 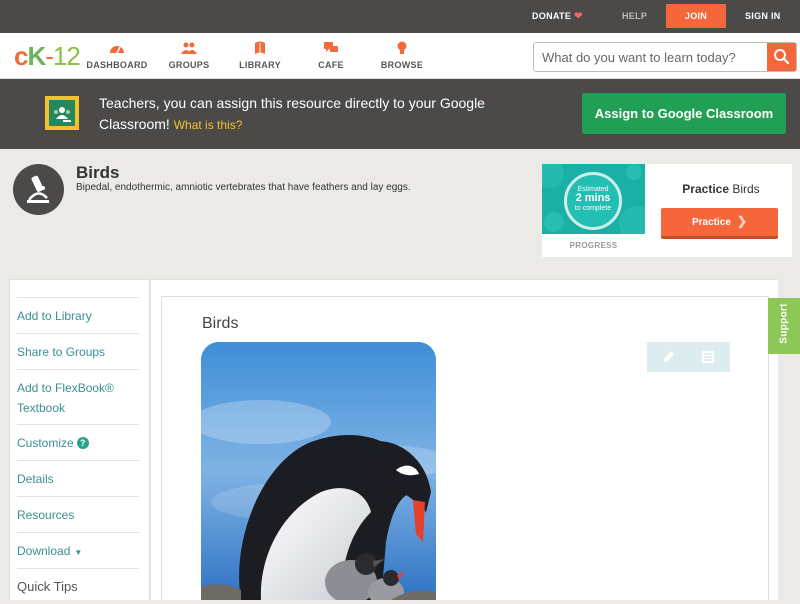 I want to click on assign-to-google-classroom-button: Assign to Google Classroom, so click(x=684, y=113).